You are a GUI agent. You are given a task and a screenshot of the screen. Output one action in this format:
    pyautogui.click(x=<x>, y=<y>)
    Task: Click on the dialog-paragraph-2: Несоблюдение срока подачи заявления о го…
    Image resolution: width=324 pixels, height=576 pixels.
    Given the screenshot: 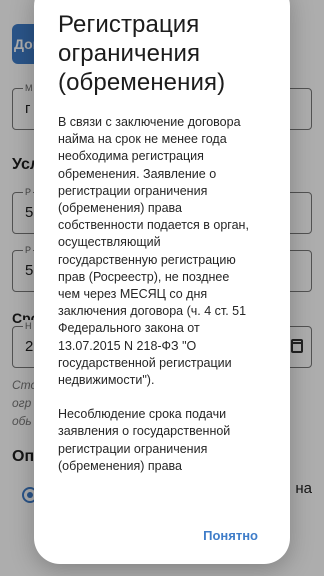 What is the action you would take?
    pyautogui.click(x=144, y=440)
    